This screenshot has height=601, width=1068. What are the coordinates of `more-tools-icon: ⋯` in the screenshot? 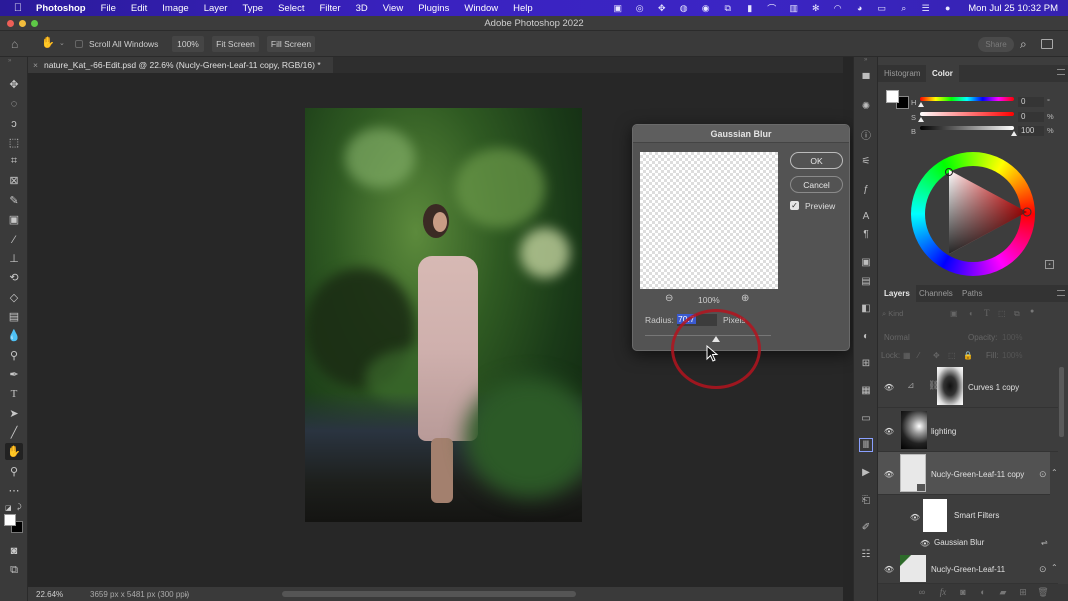 It's located at (14, 490).